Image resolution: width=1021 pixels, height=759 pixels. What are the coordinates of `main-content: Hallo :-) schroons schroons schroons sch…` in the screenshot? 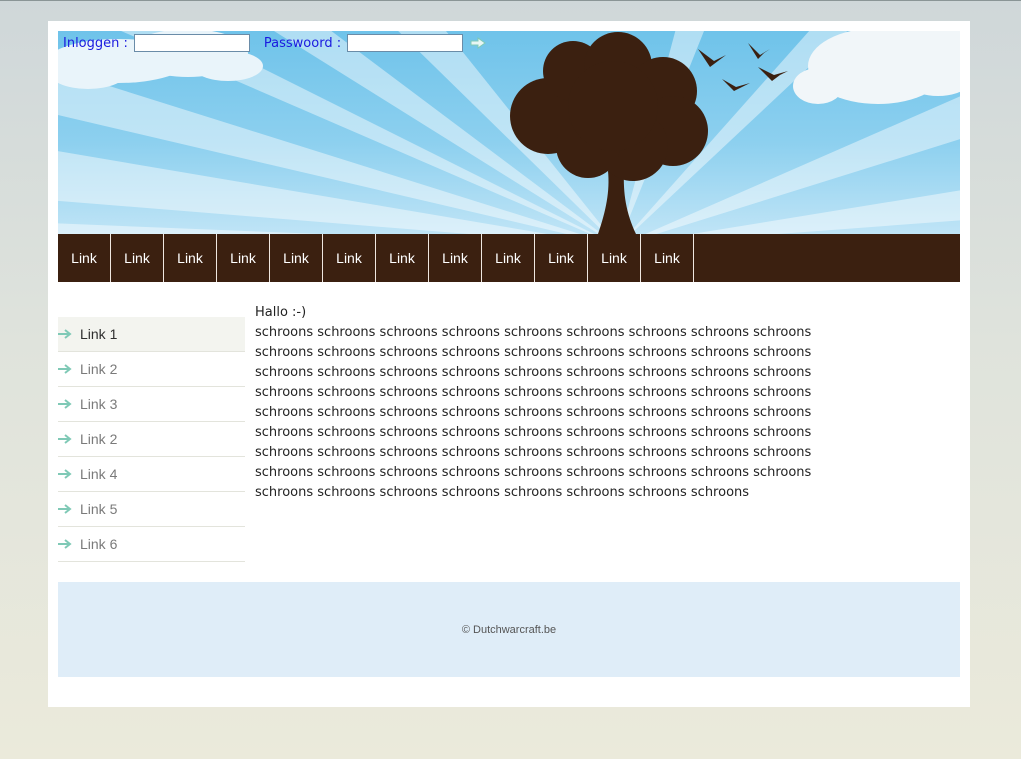 It's located at (535, 403).